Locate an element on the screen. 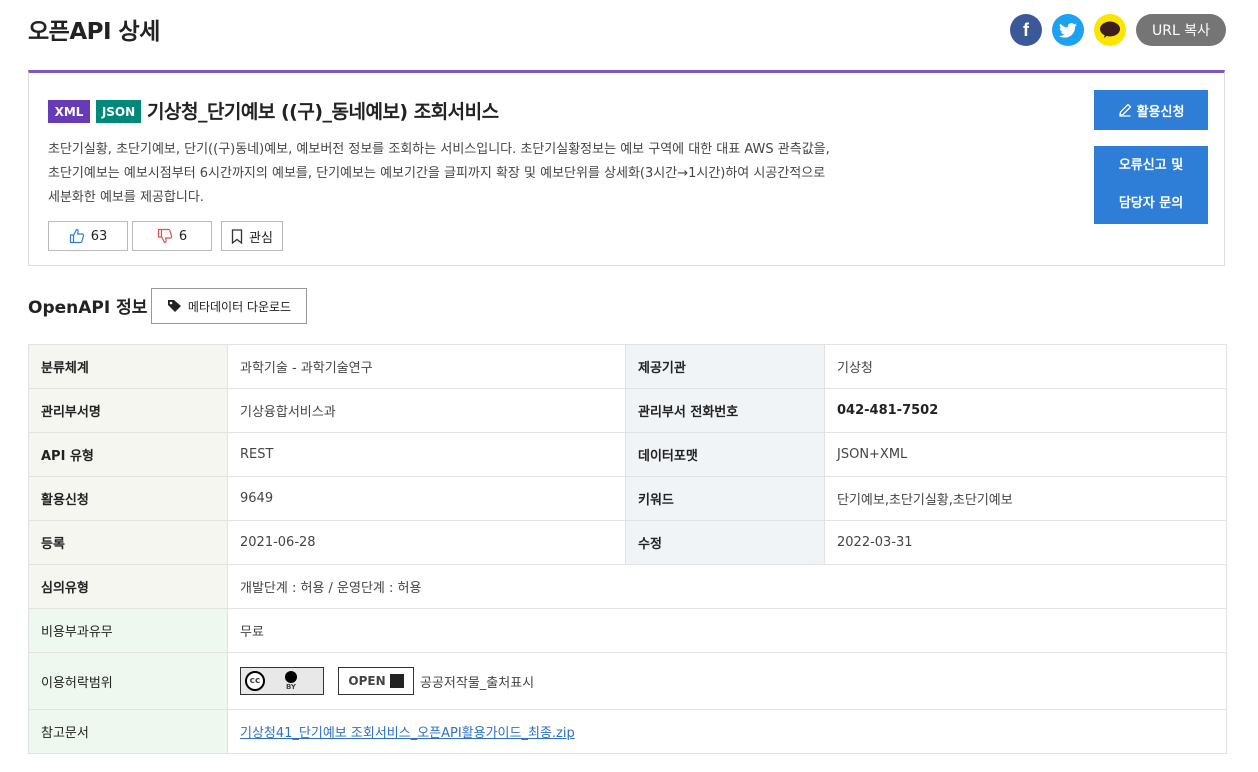  table-row: 이용허락범위 cc BY OPEN 공공저작물_출처표시 is located at coordinates (627, 681).